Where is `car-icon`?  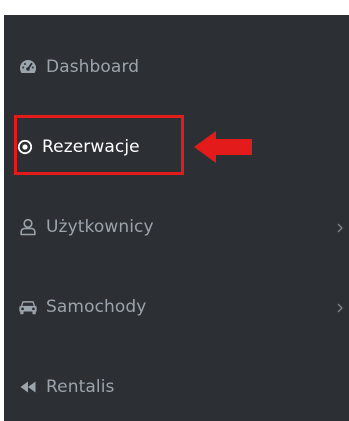
car-icon is located at coordinates (28, 307).